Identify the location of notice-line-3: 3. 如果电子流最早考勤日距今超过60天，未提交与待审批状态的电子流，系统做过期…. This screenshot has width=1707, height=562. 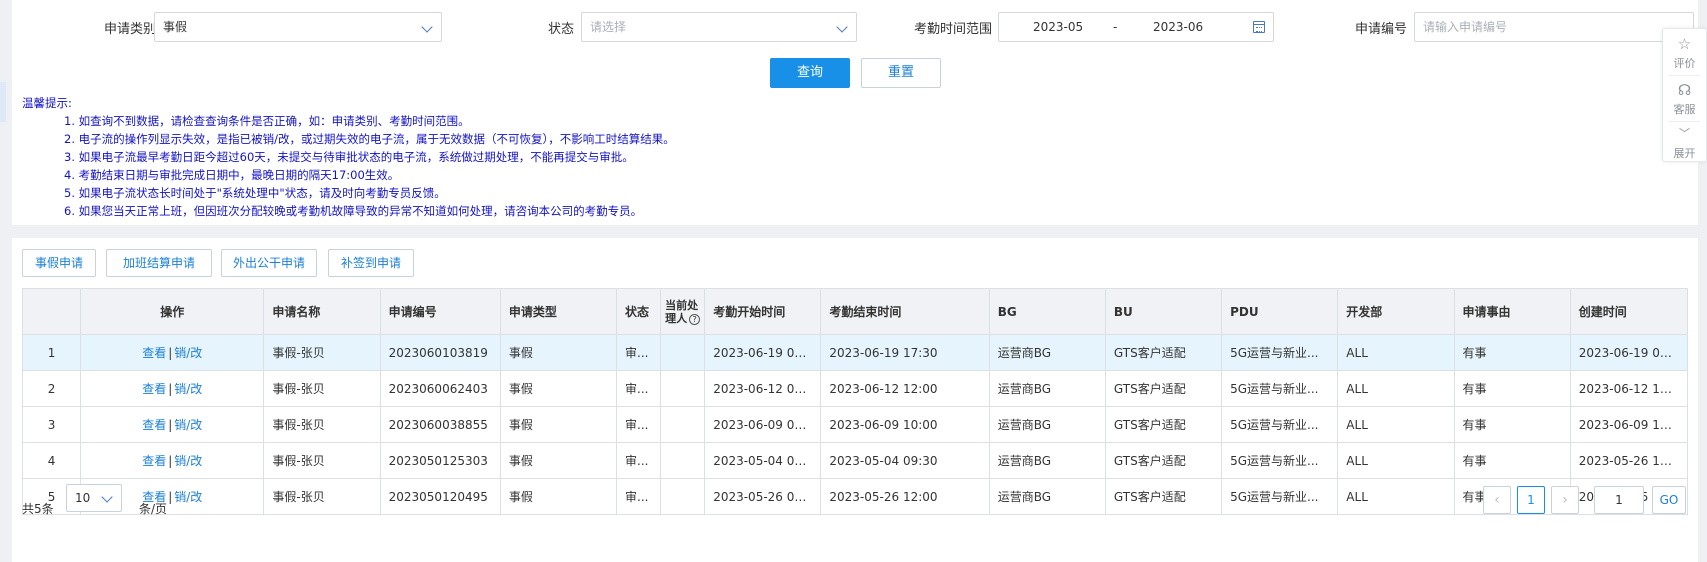
(349, 157).